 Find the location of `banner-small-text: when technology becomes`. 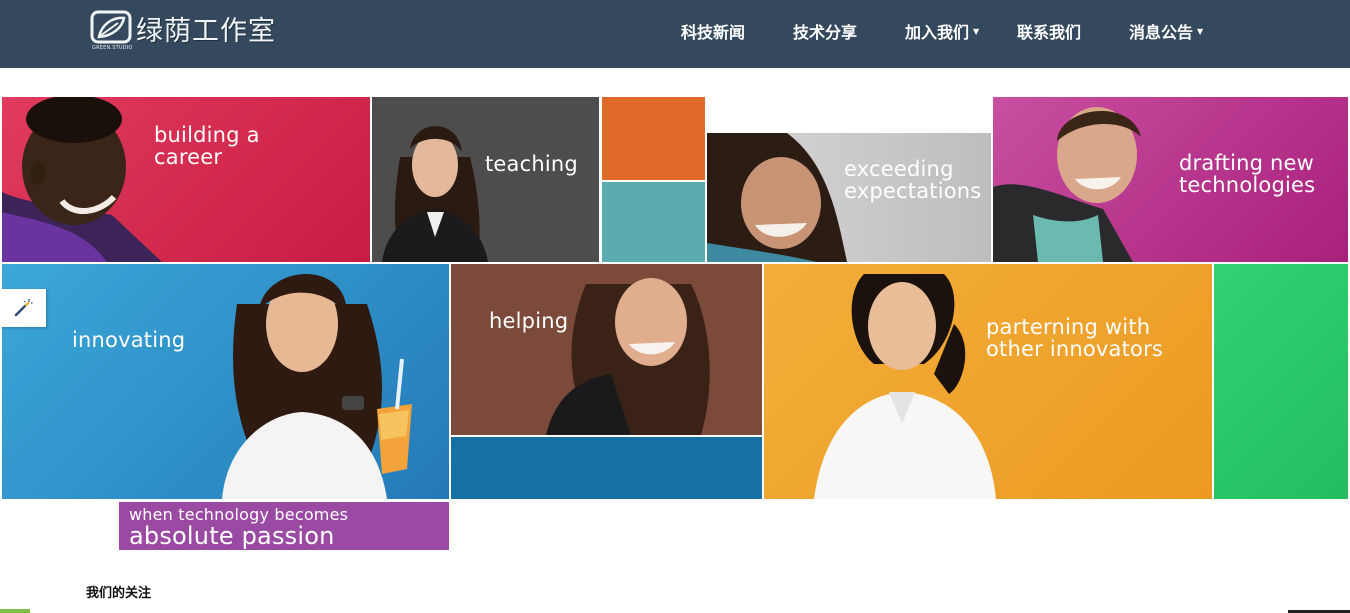

banner-small-text: when technology becomes is located at coordinates (239, 514).